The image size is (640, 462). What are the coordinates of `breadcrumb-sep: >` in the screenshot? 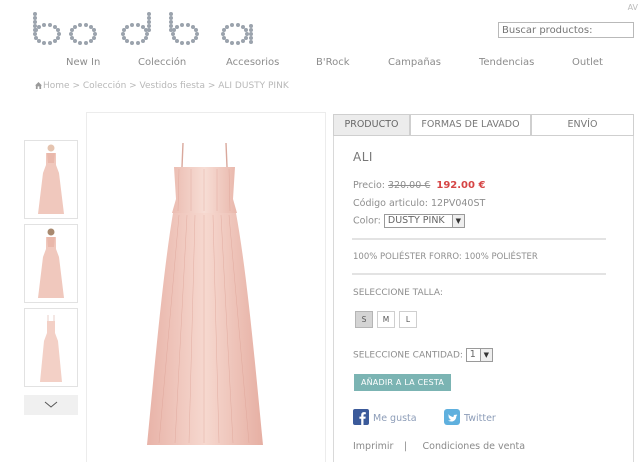 It's located at (76, 86).